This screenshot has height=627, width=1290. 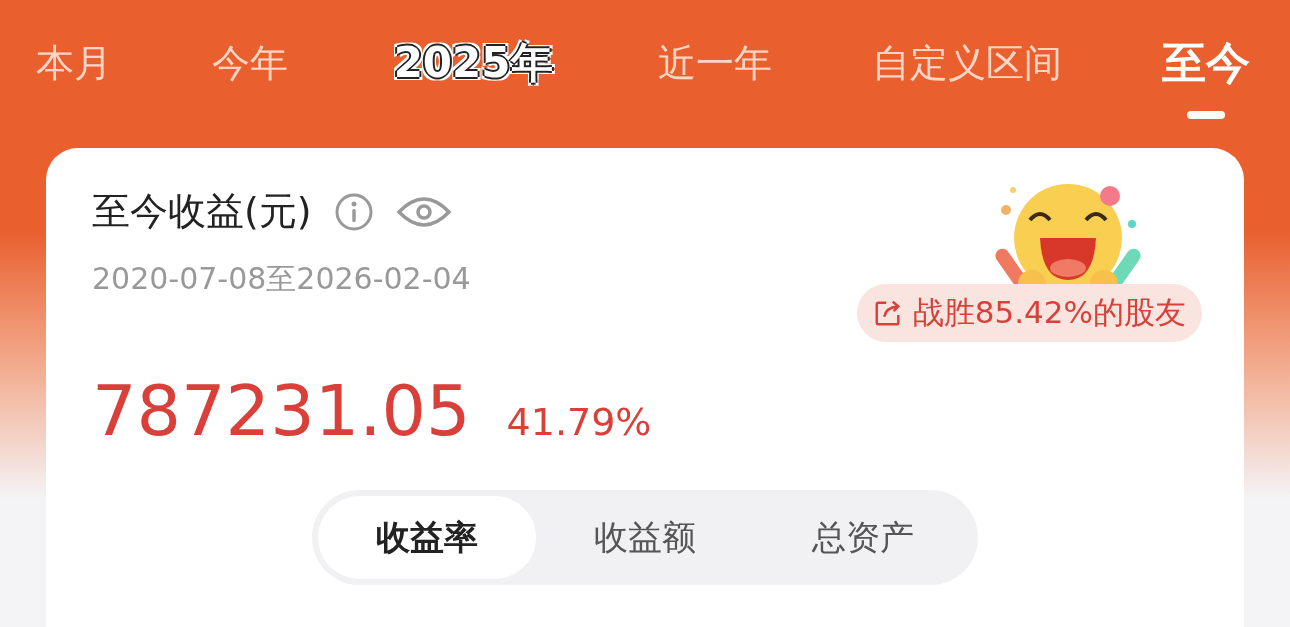 I want to click on period-tab: 本月, so click(x=74, y=69).